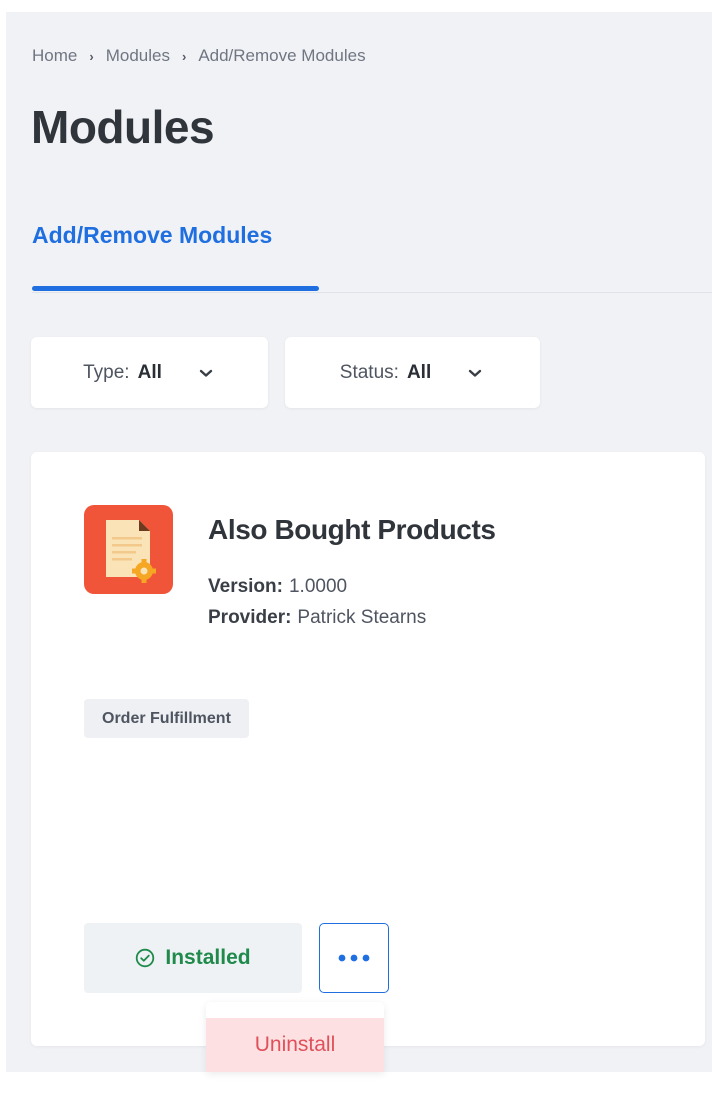 The height and width of the screenshot is (1100, 712). I want to click on status-filter-dropdown: Status: All, so click(412, 372).